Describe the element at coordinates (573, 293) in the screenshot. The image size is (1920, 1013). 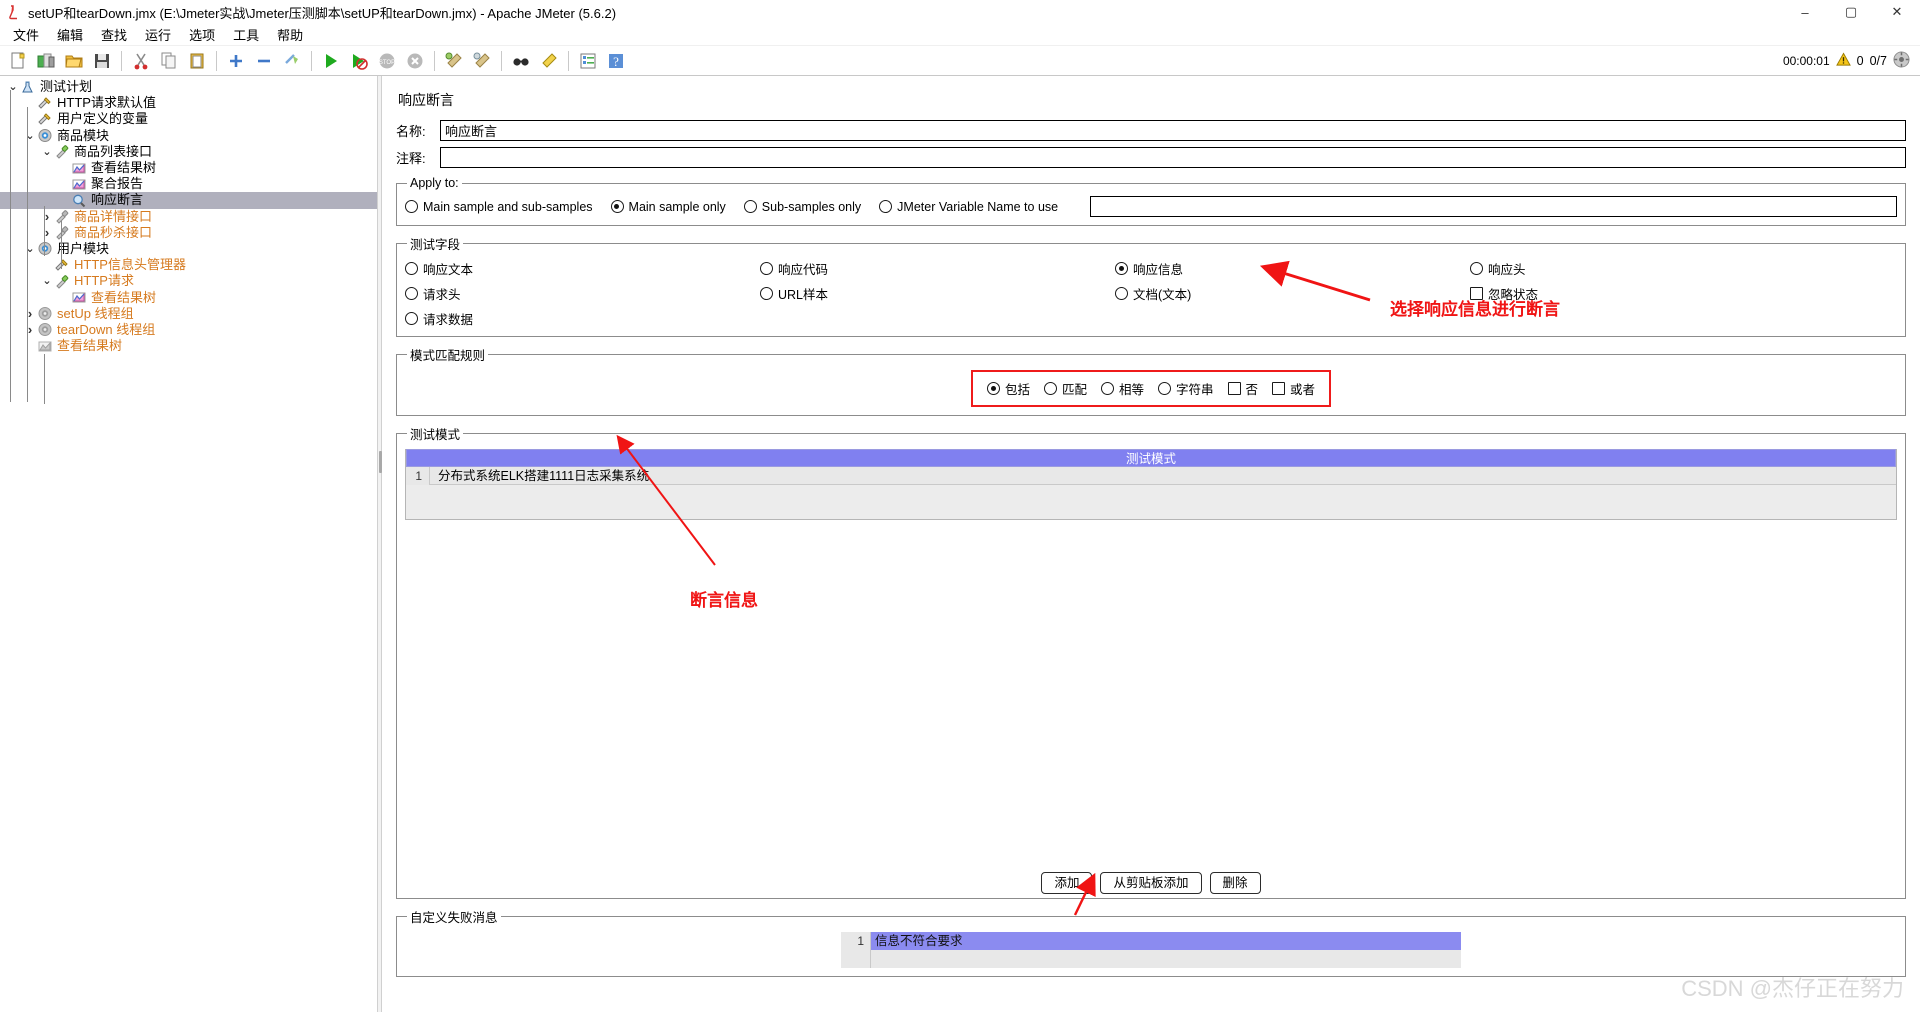
I see `test-field-option-请求头: 请求头` at that location.